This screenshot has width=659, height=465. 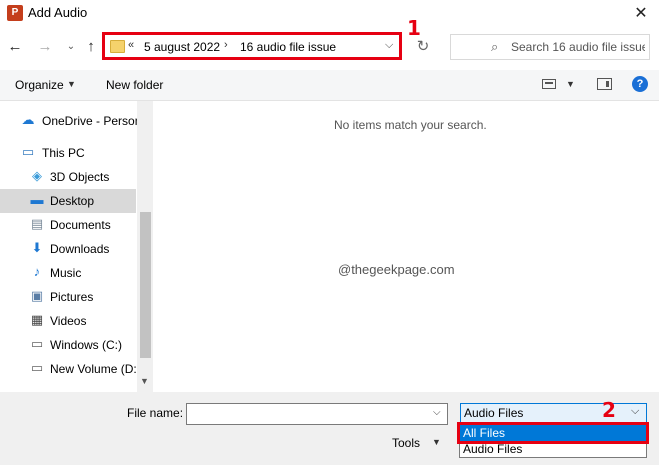 I want to click on view-options-icon, so click(x=549, y=84).